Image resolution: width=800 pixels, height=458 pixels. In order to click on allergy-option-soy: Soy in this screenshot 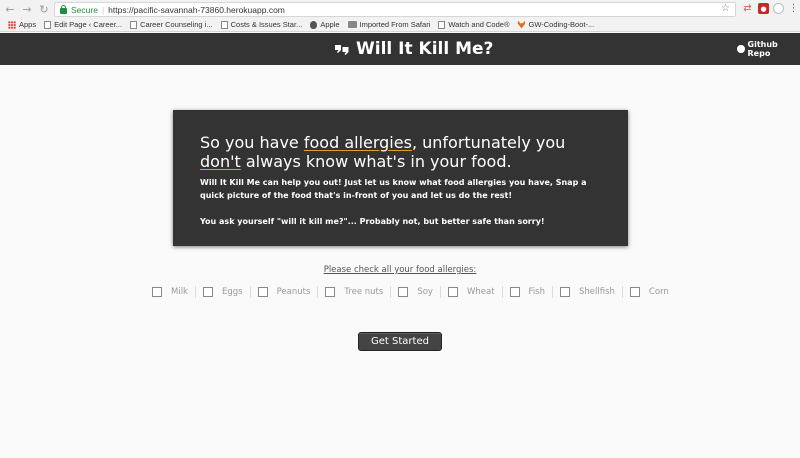, I will do `click(415, 292)`.